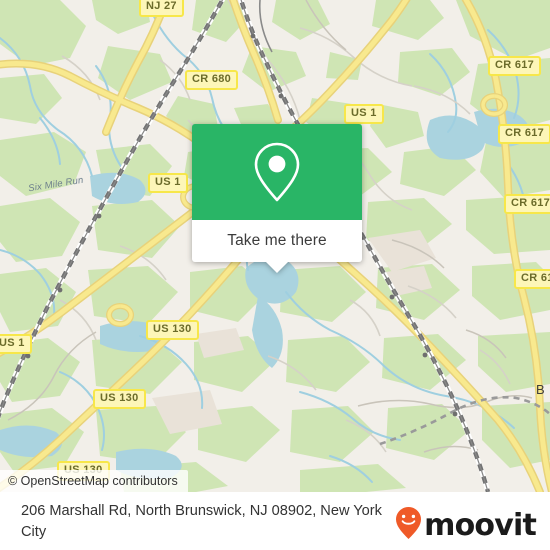 The height and width of the screenshot is (550, 550). Describe the element at coordinates (119, 399) in the screenshot. I see `road-shield-us-130-b: US 130` at that location.